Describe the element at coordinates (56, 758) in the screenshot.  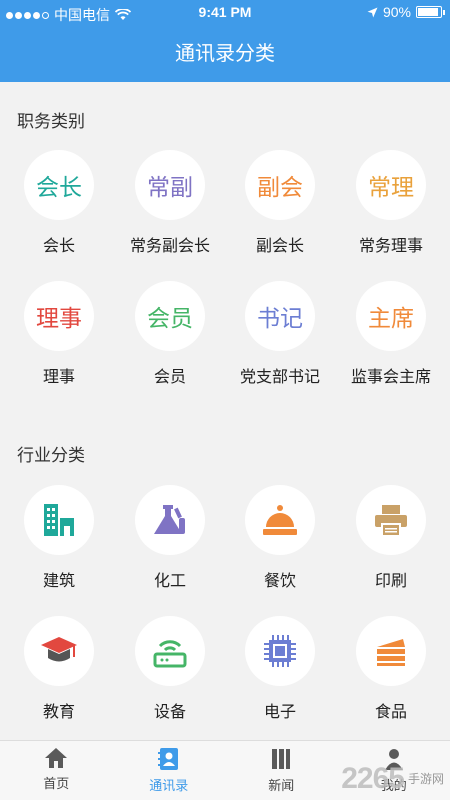
I see `home-icon` at that location.